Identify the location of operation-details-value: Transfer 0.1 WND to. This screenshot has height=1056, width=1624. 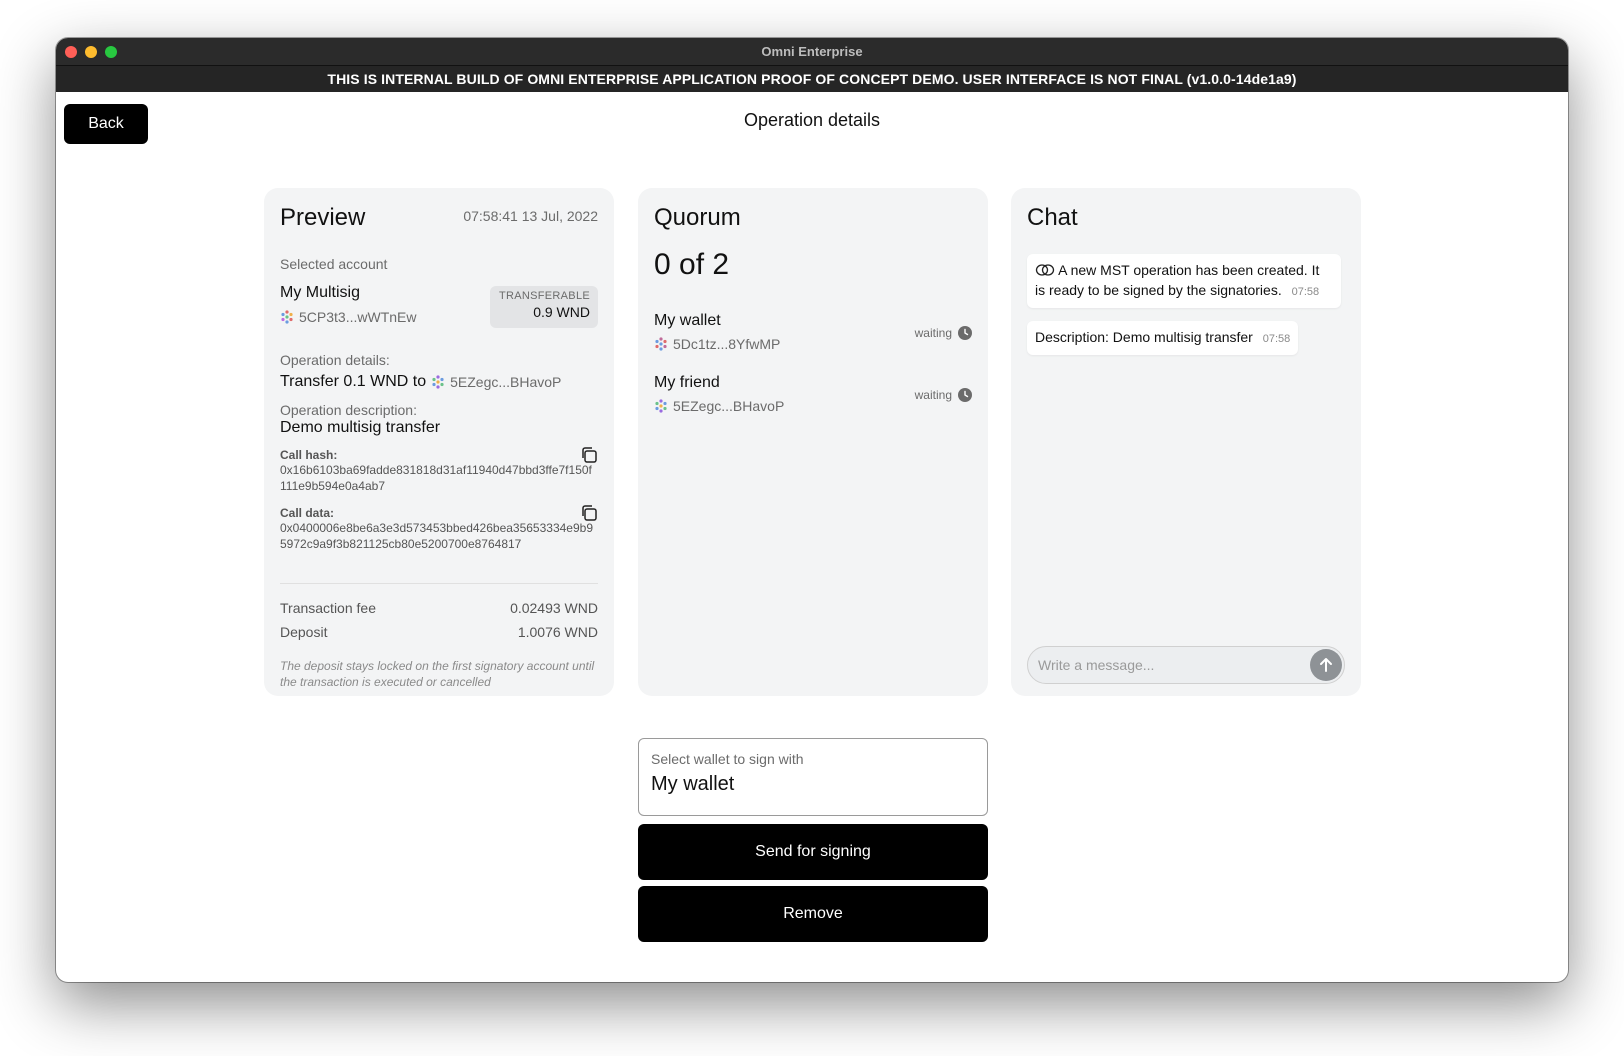
(353, 381).